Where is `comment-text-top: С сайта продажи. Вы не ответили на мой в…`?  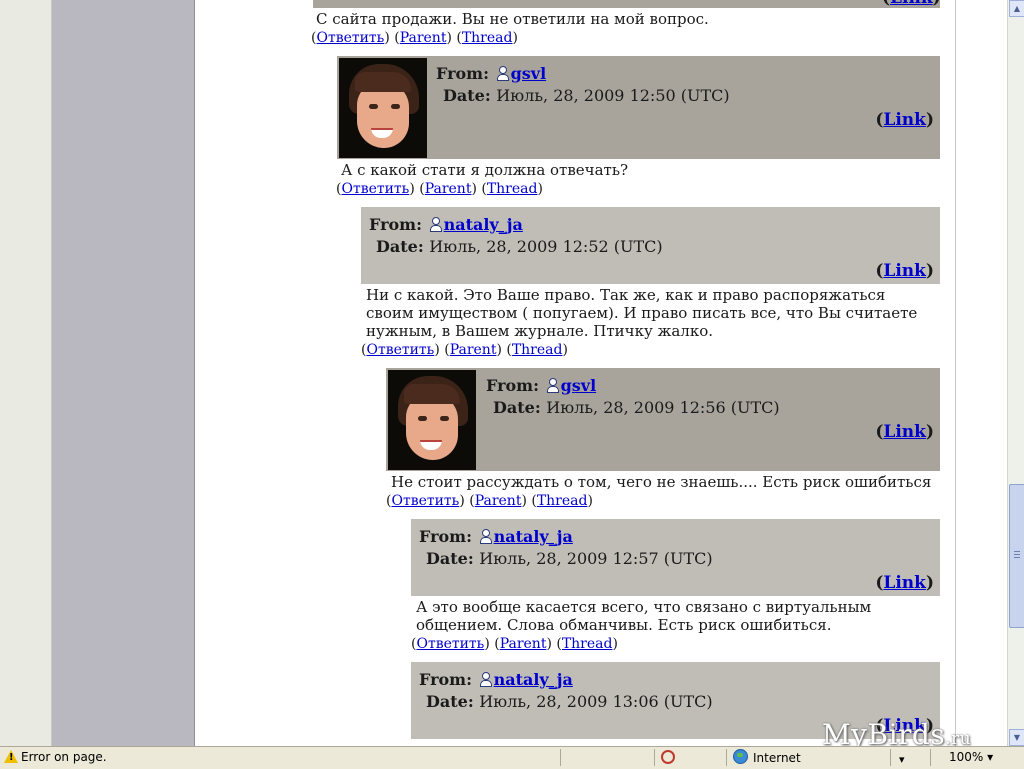
comment-text-top: С сайта продажи. Вы не ответили на мой в… is located at coordinates (512, 19).